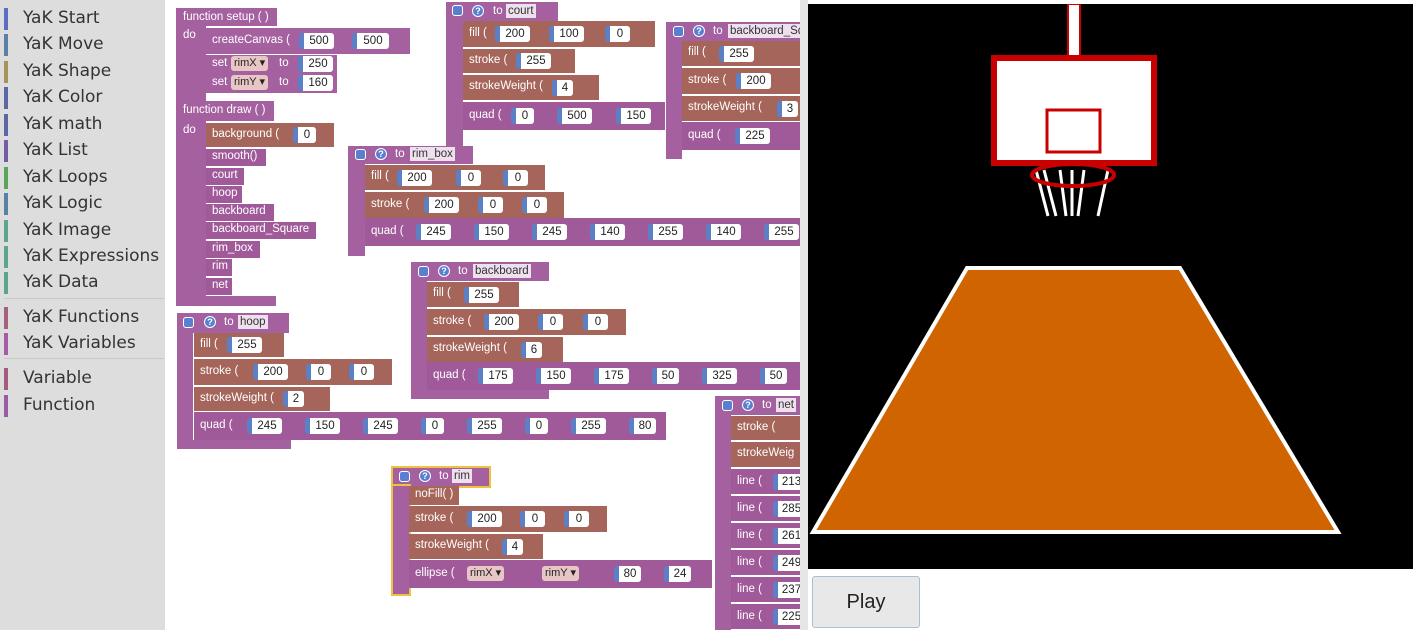 The image size is (1413, 630). I want to click on line-arg: 225, so click(786, 617).